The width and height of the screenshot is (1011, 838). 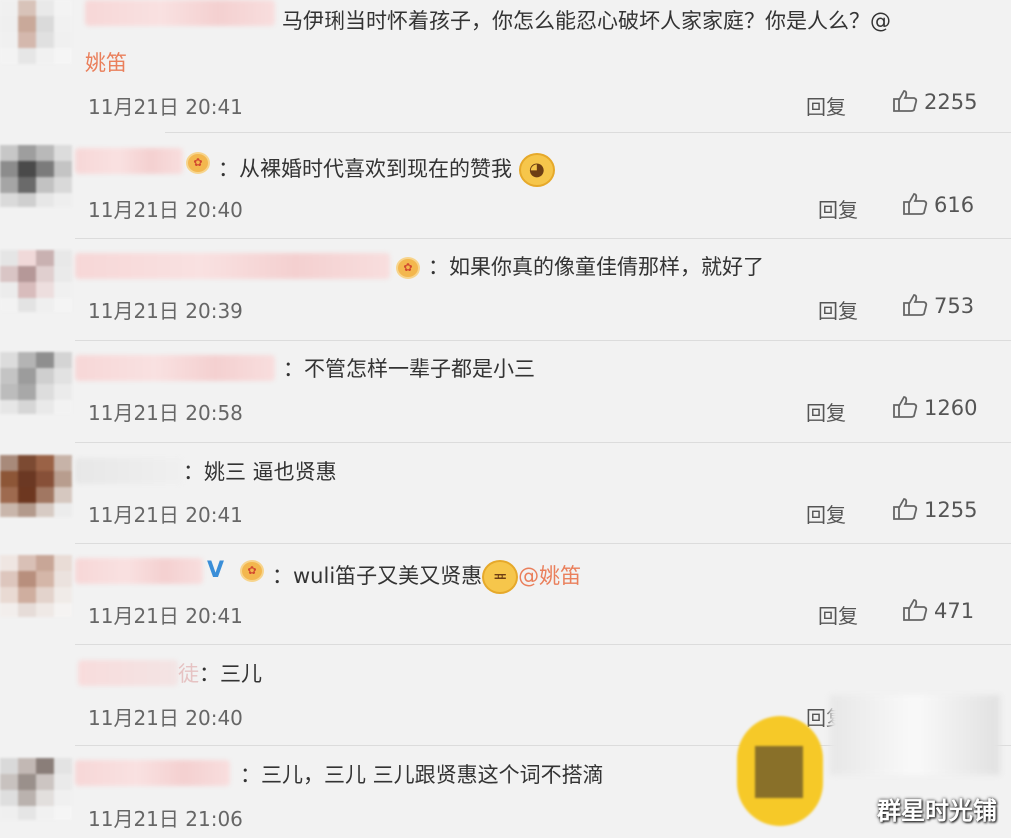 I want to click on comment-text: ：wuli笛子又美又贤惠 ≖ @姚笛, so click(x=426, y=577).